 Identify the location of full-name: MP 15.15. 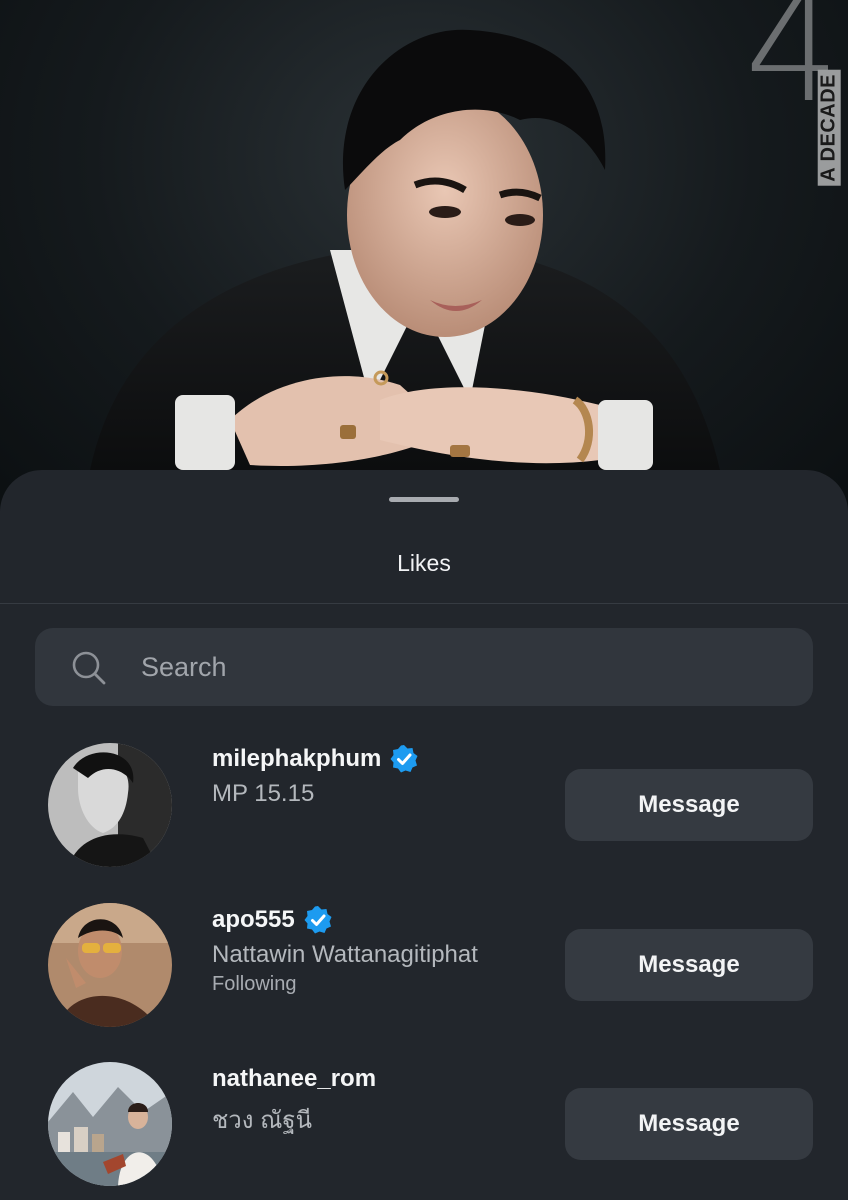
(263, 793).